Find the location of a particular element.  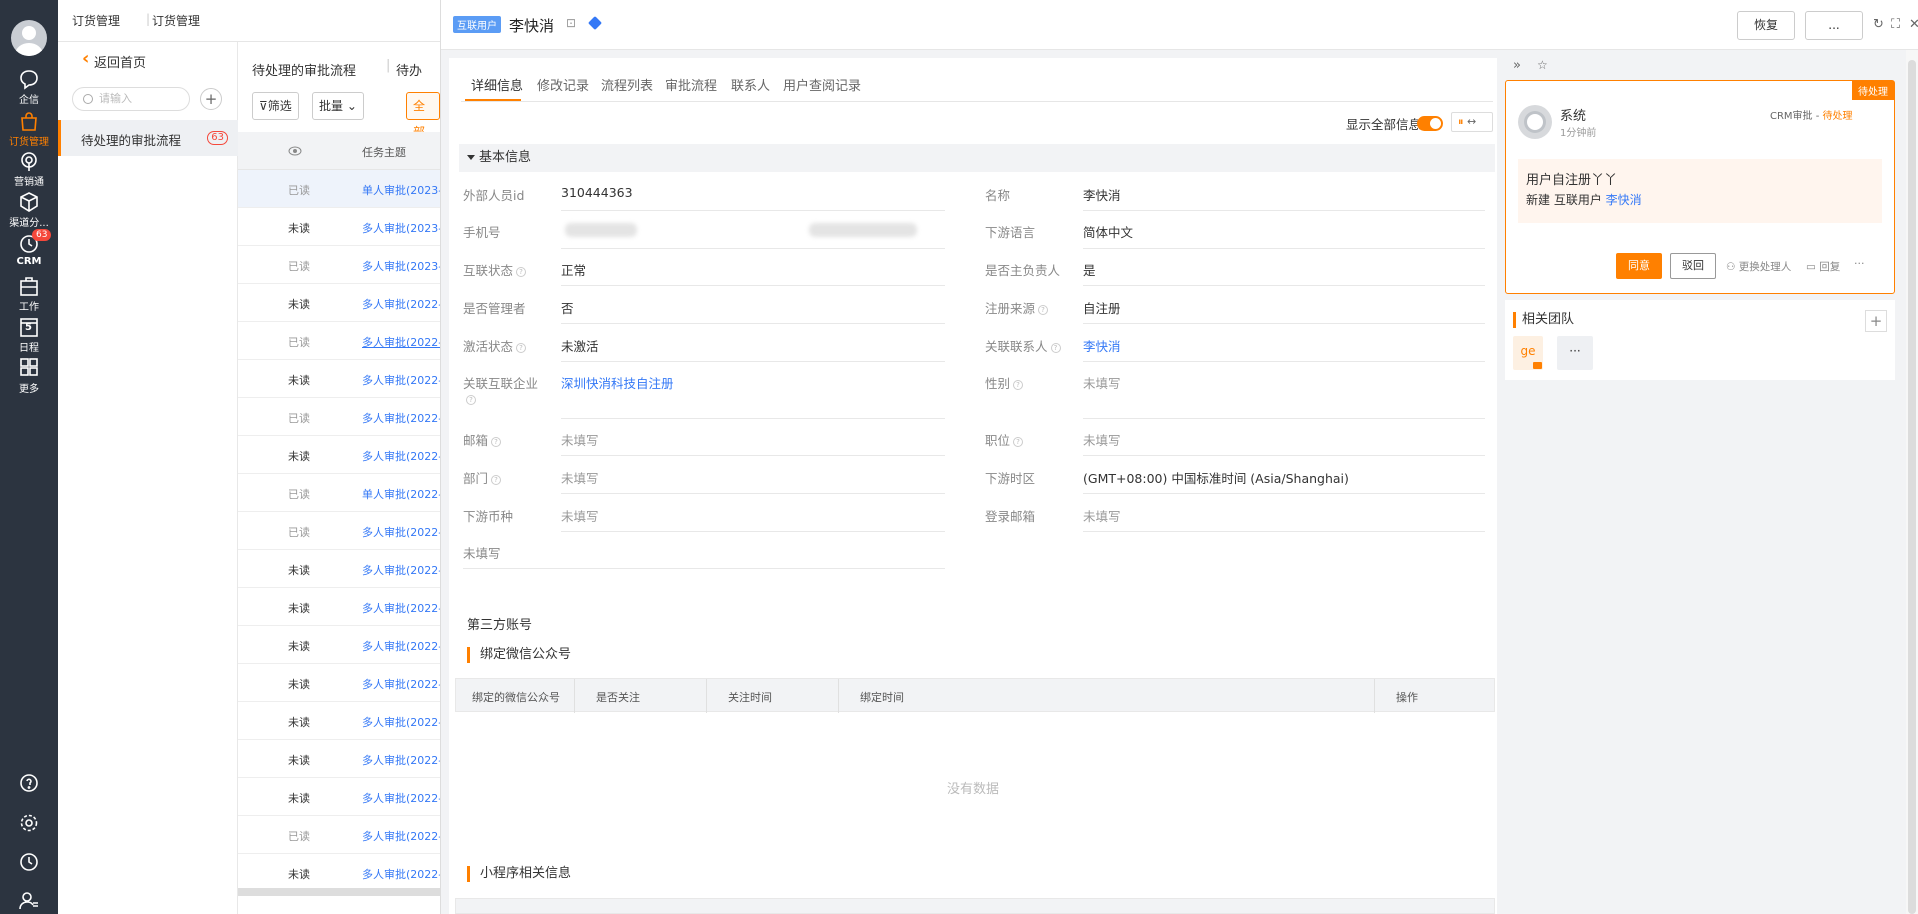

add-member-button: + is located at coordinates (1876, 321).